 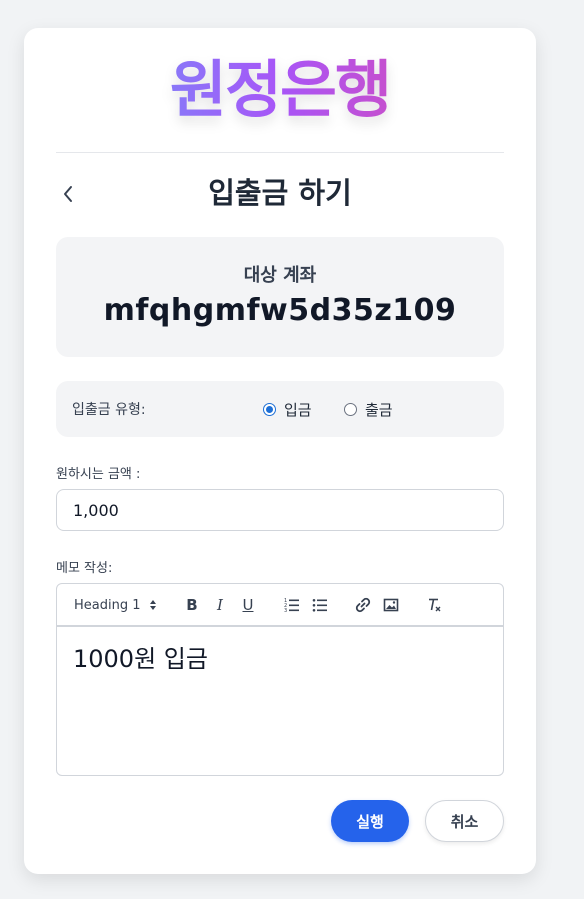 I want to click on header-divider, so click(x=280, y=152).